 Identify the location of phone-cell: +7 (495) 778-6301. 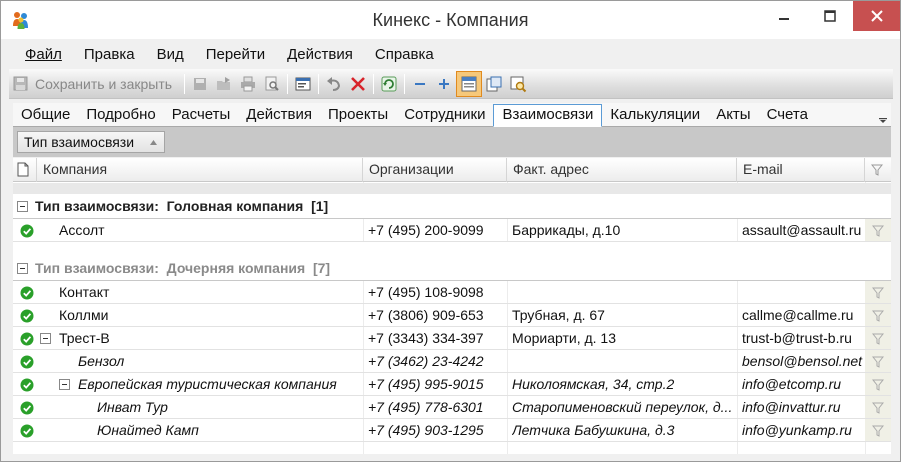
(426, 407).